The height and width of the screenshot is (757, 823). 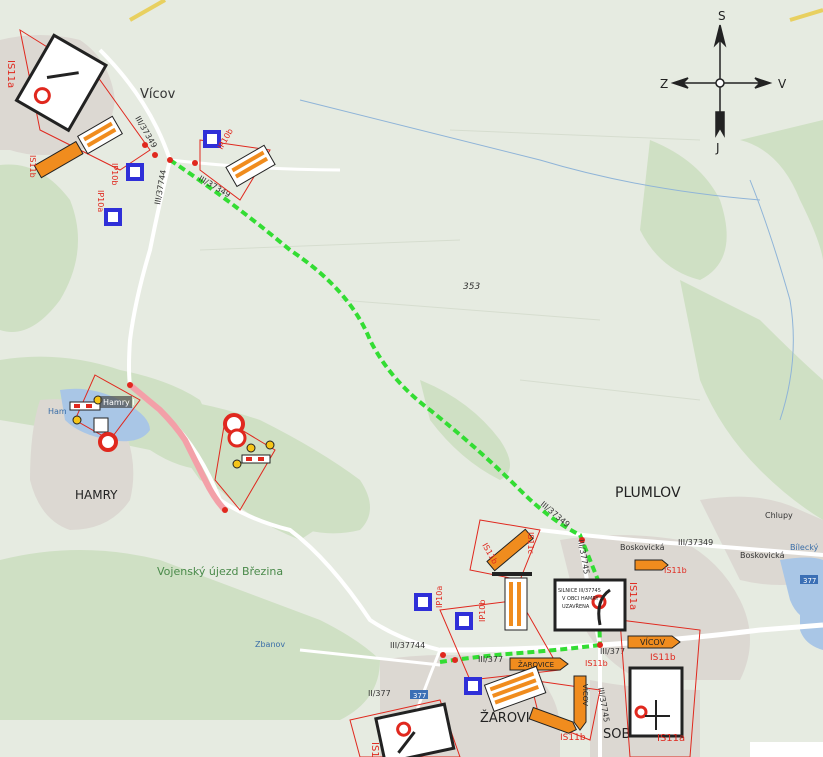 I want to click on sign-label-is11a-top: IS11a, so click(x=10, y=74).